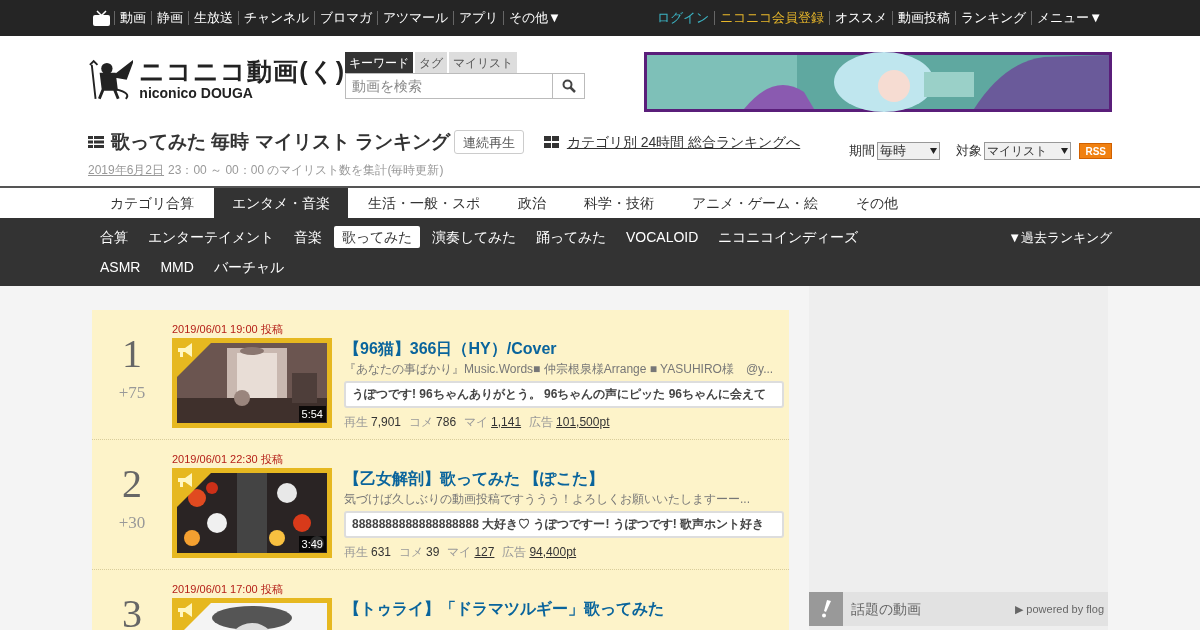 This screenshot has height=630, width=1200. I want to click on nav-link: メニュー▼, so click(1069, 18).